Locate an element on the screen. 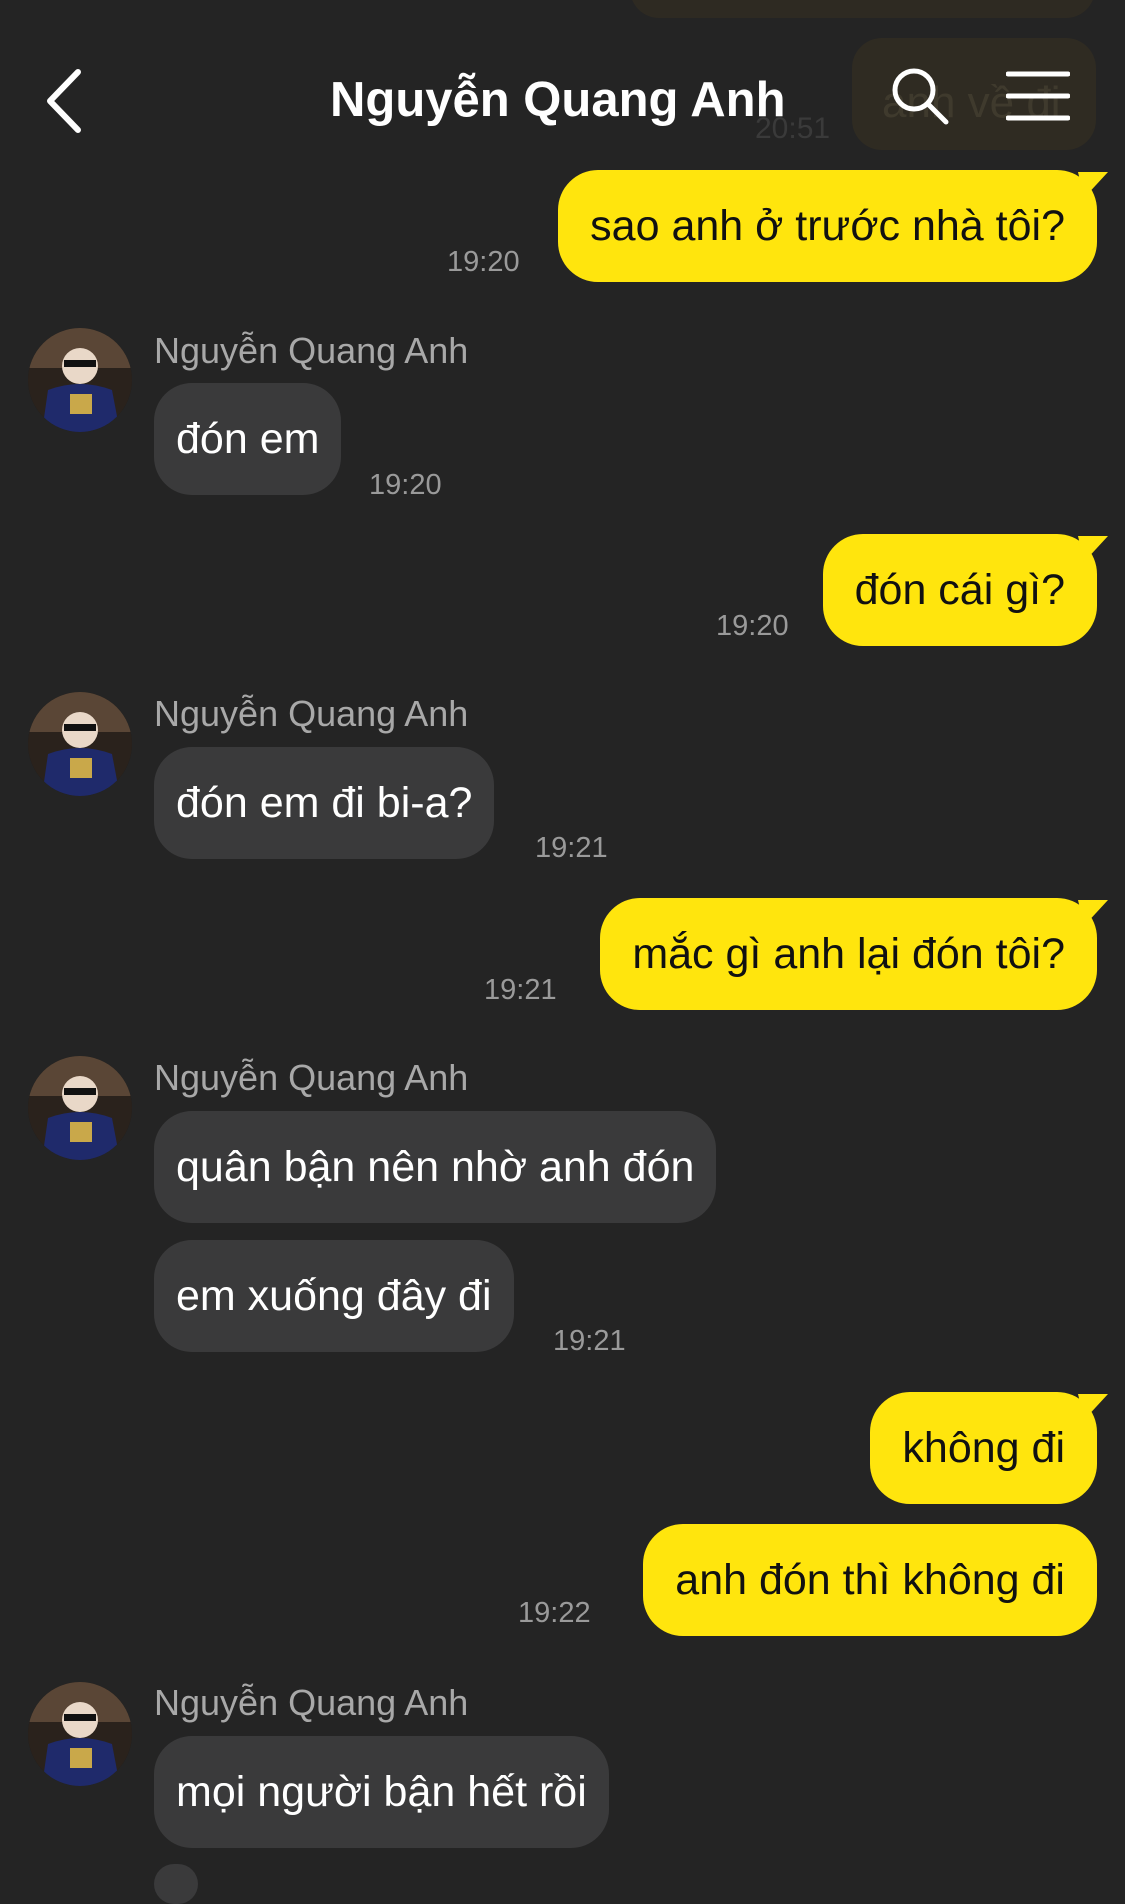 The image size is (1125, 1904). search-icon is located at coordinates (920, 96).